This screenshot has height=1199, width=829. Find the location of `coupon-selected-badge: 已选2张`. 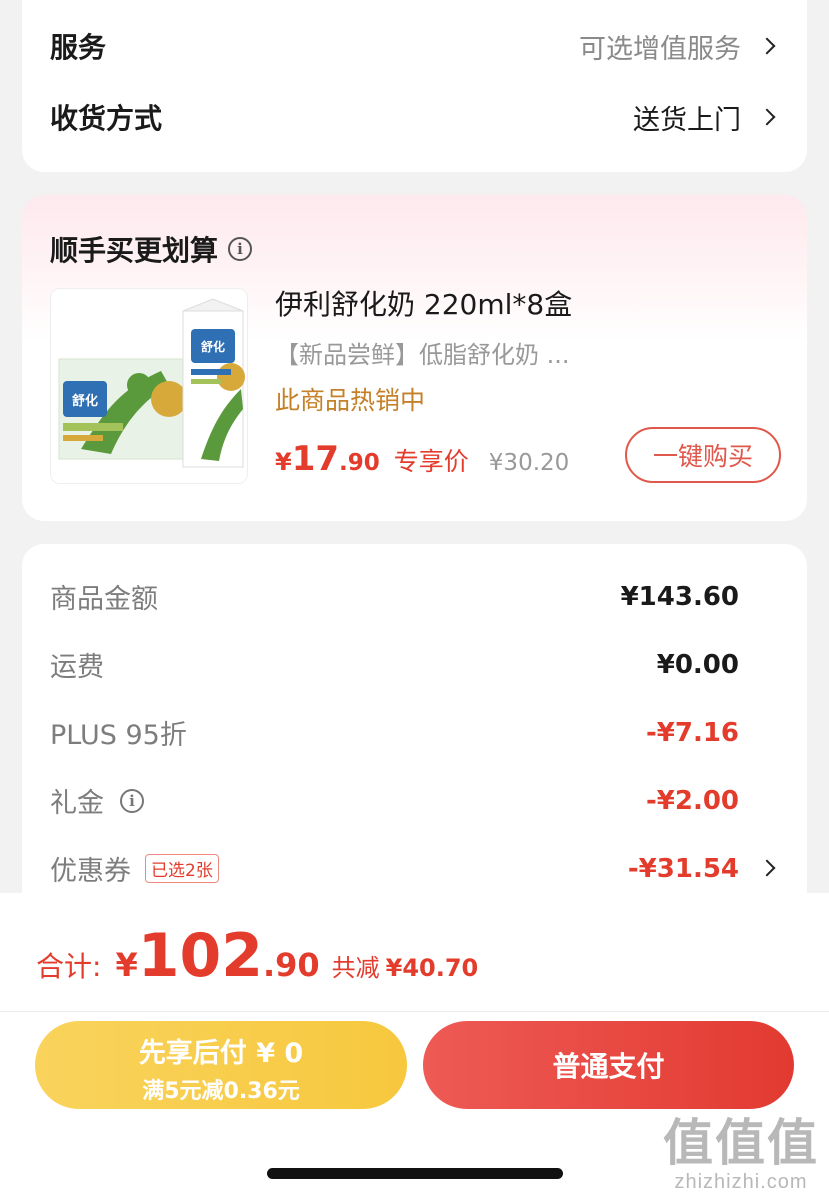

coupon-selected-badge: 已选2张 is located at coordinates (182, 868).